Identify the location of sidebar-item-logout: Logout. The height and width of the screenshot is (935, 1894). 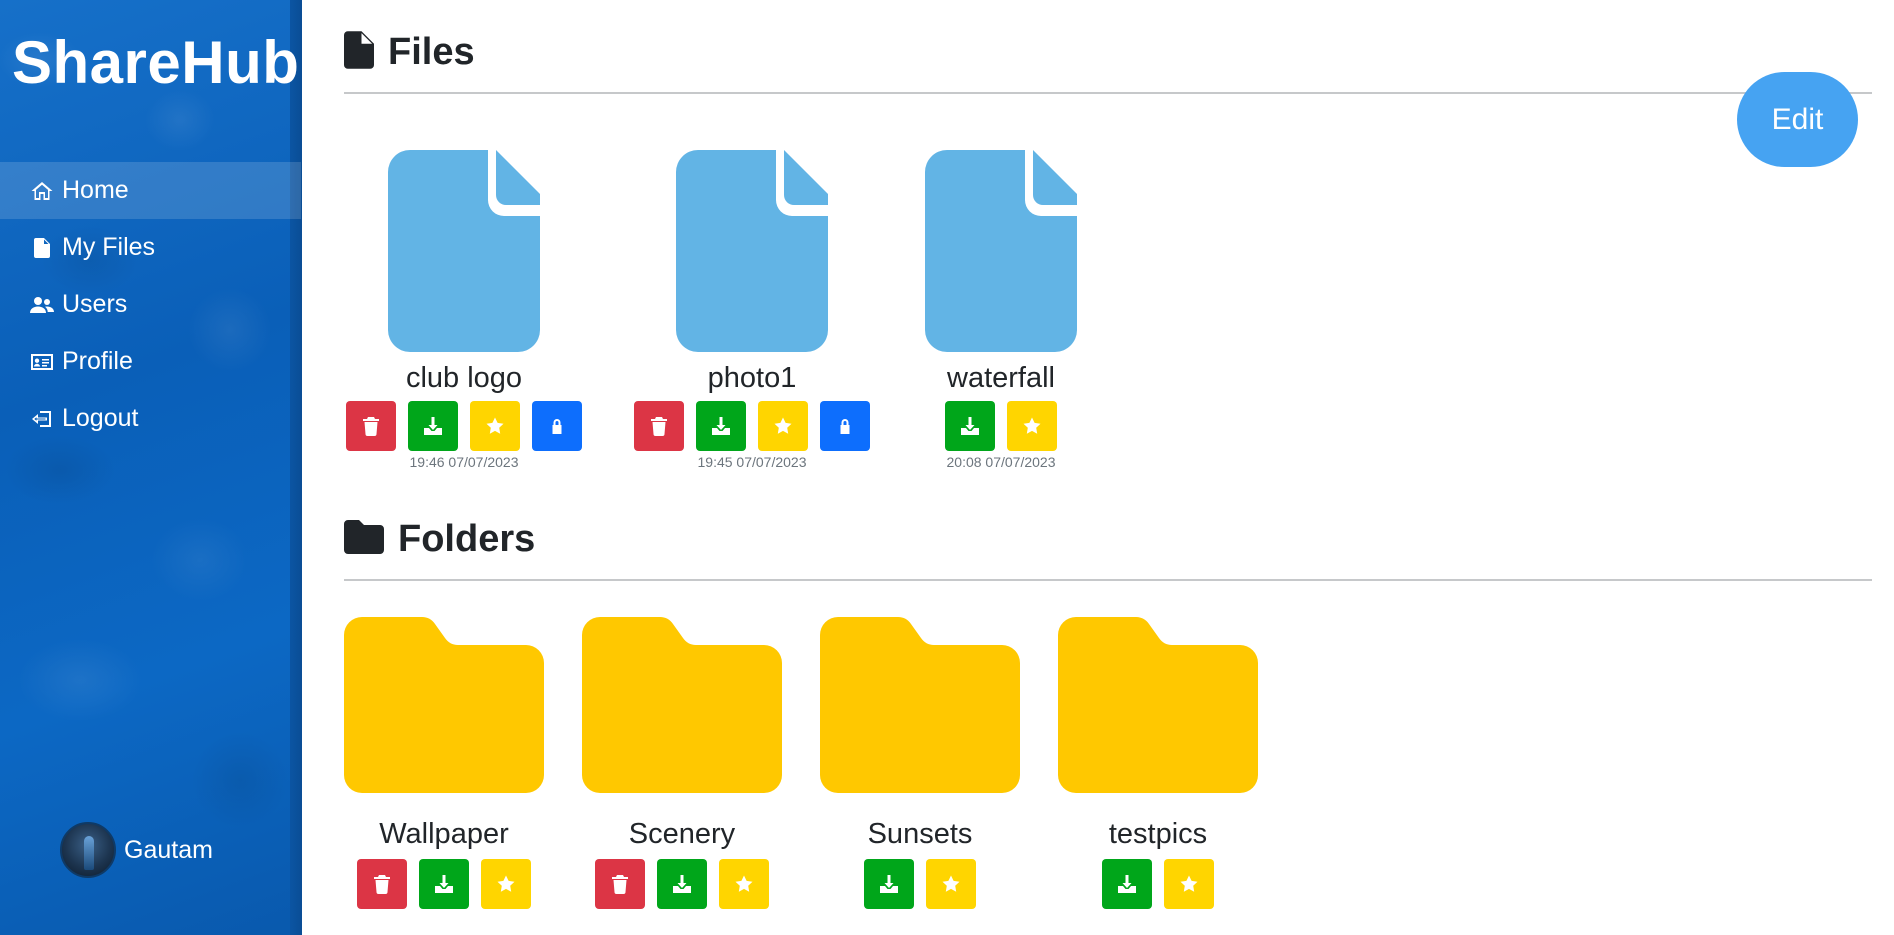
(150, 418).